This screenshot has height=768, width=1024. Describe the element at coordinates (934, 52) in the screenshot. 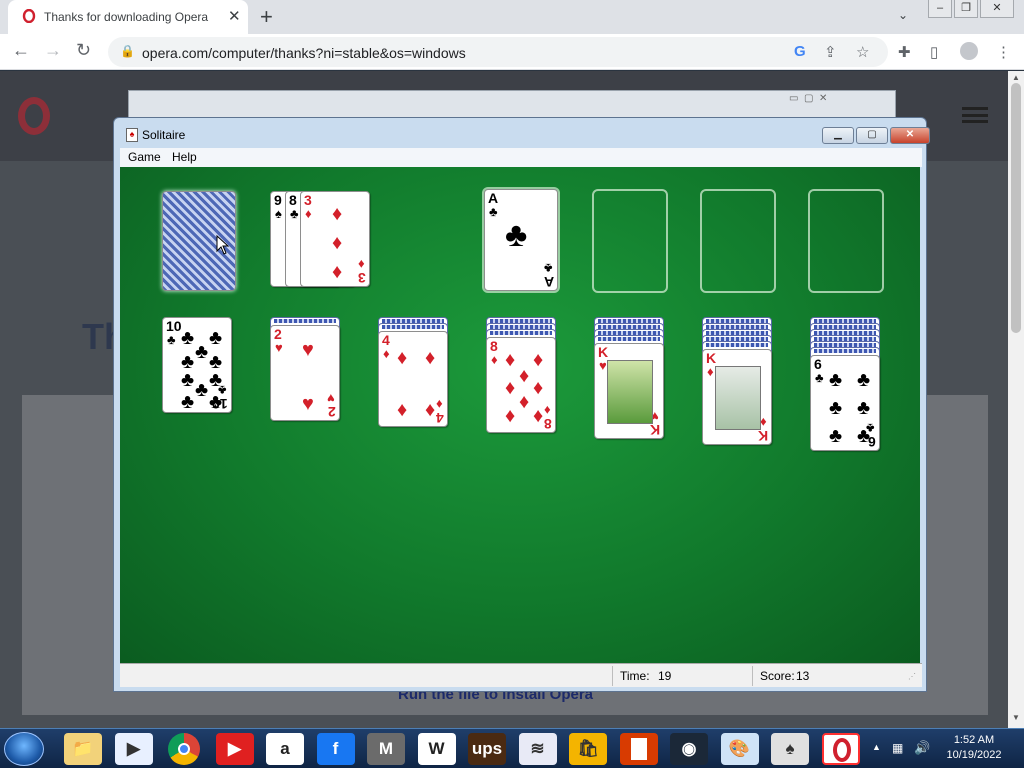

I see `side-panel-icon: ▯` at that location.